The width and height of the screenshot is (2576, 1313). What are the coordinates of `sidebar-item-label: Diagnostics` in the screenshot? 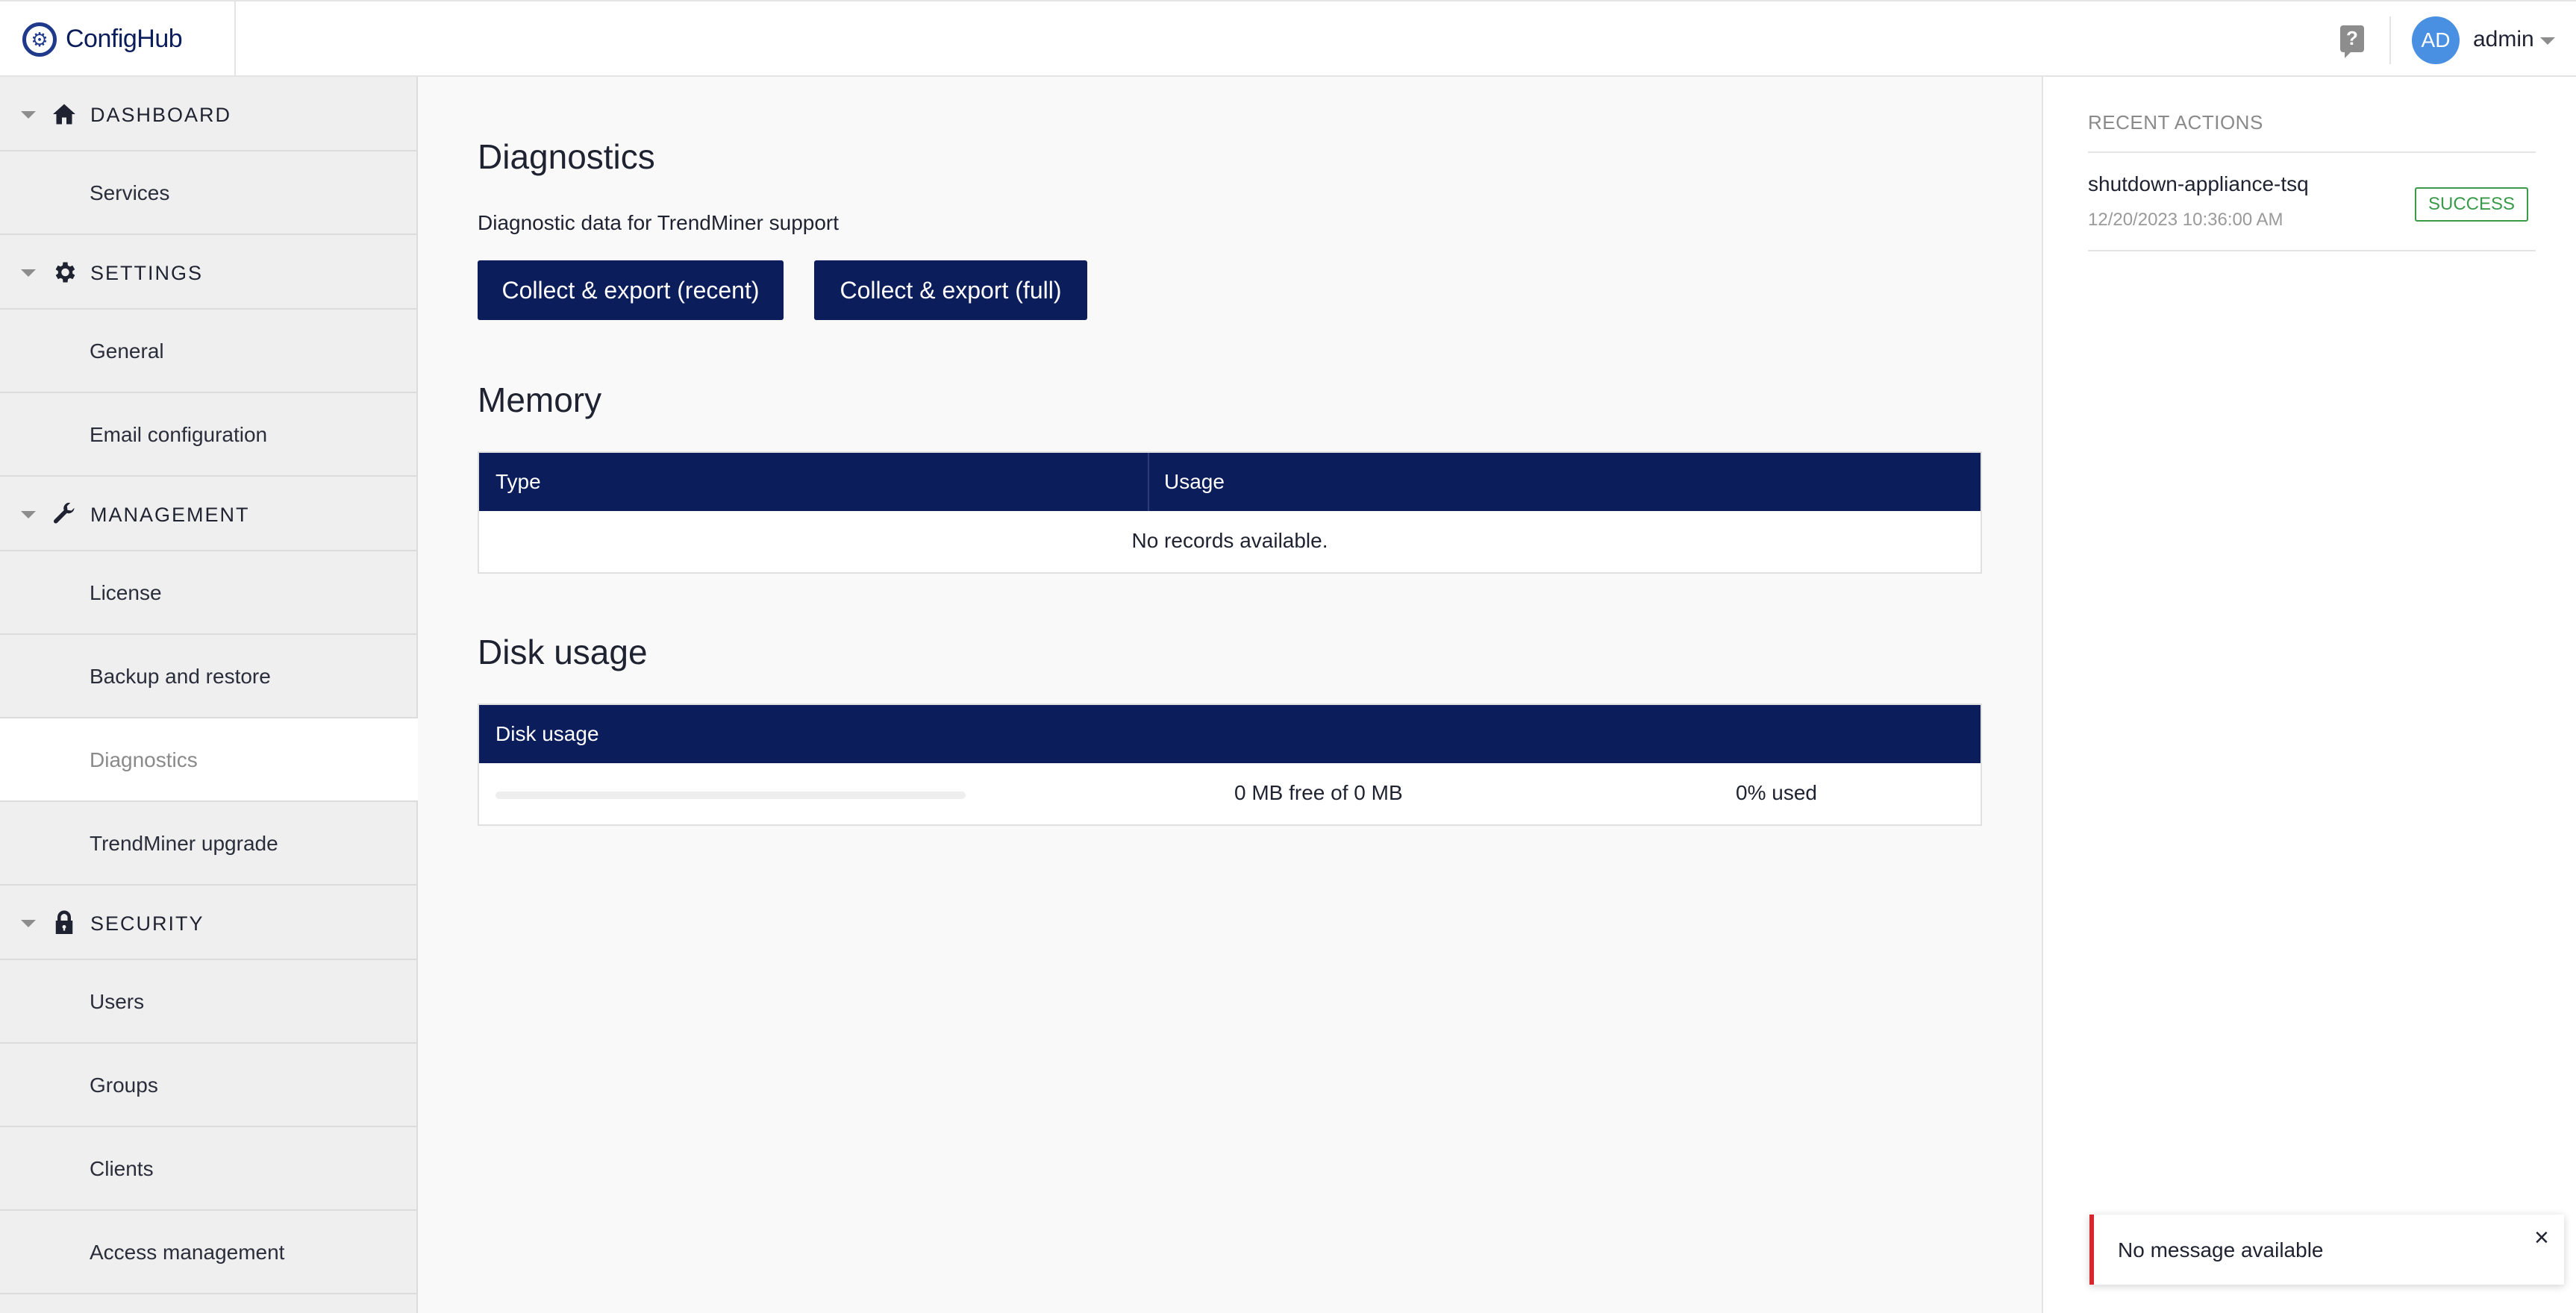 It's located at (144, 759).